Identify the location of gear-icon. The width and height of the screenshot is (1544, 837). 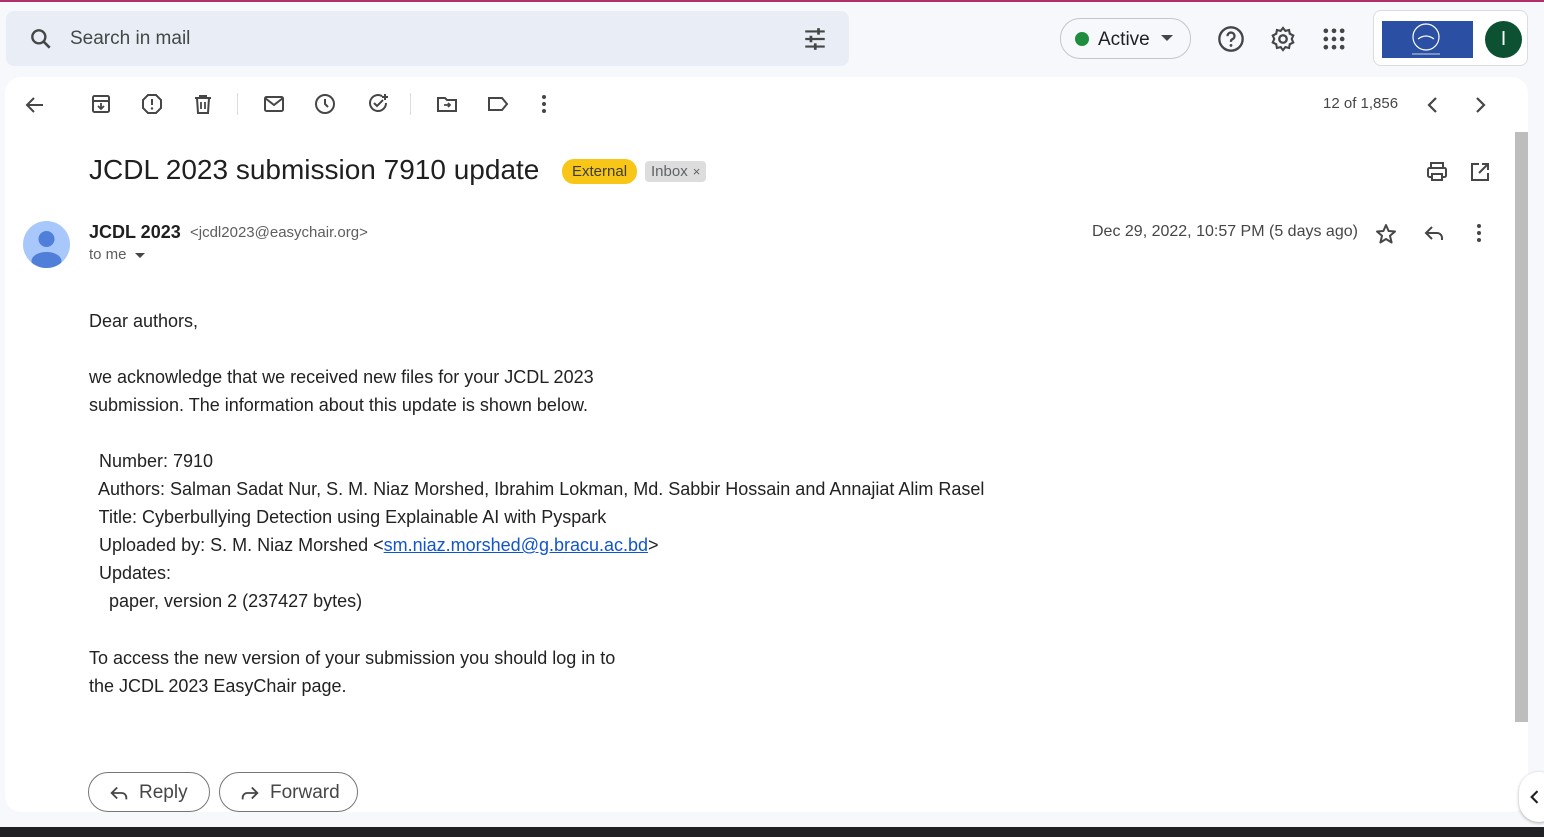
(1283, 39).